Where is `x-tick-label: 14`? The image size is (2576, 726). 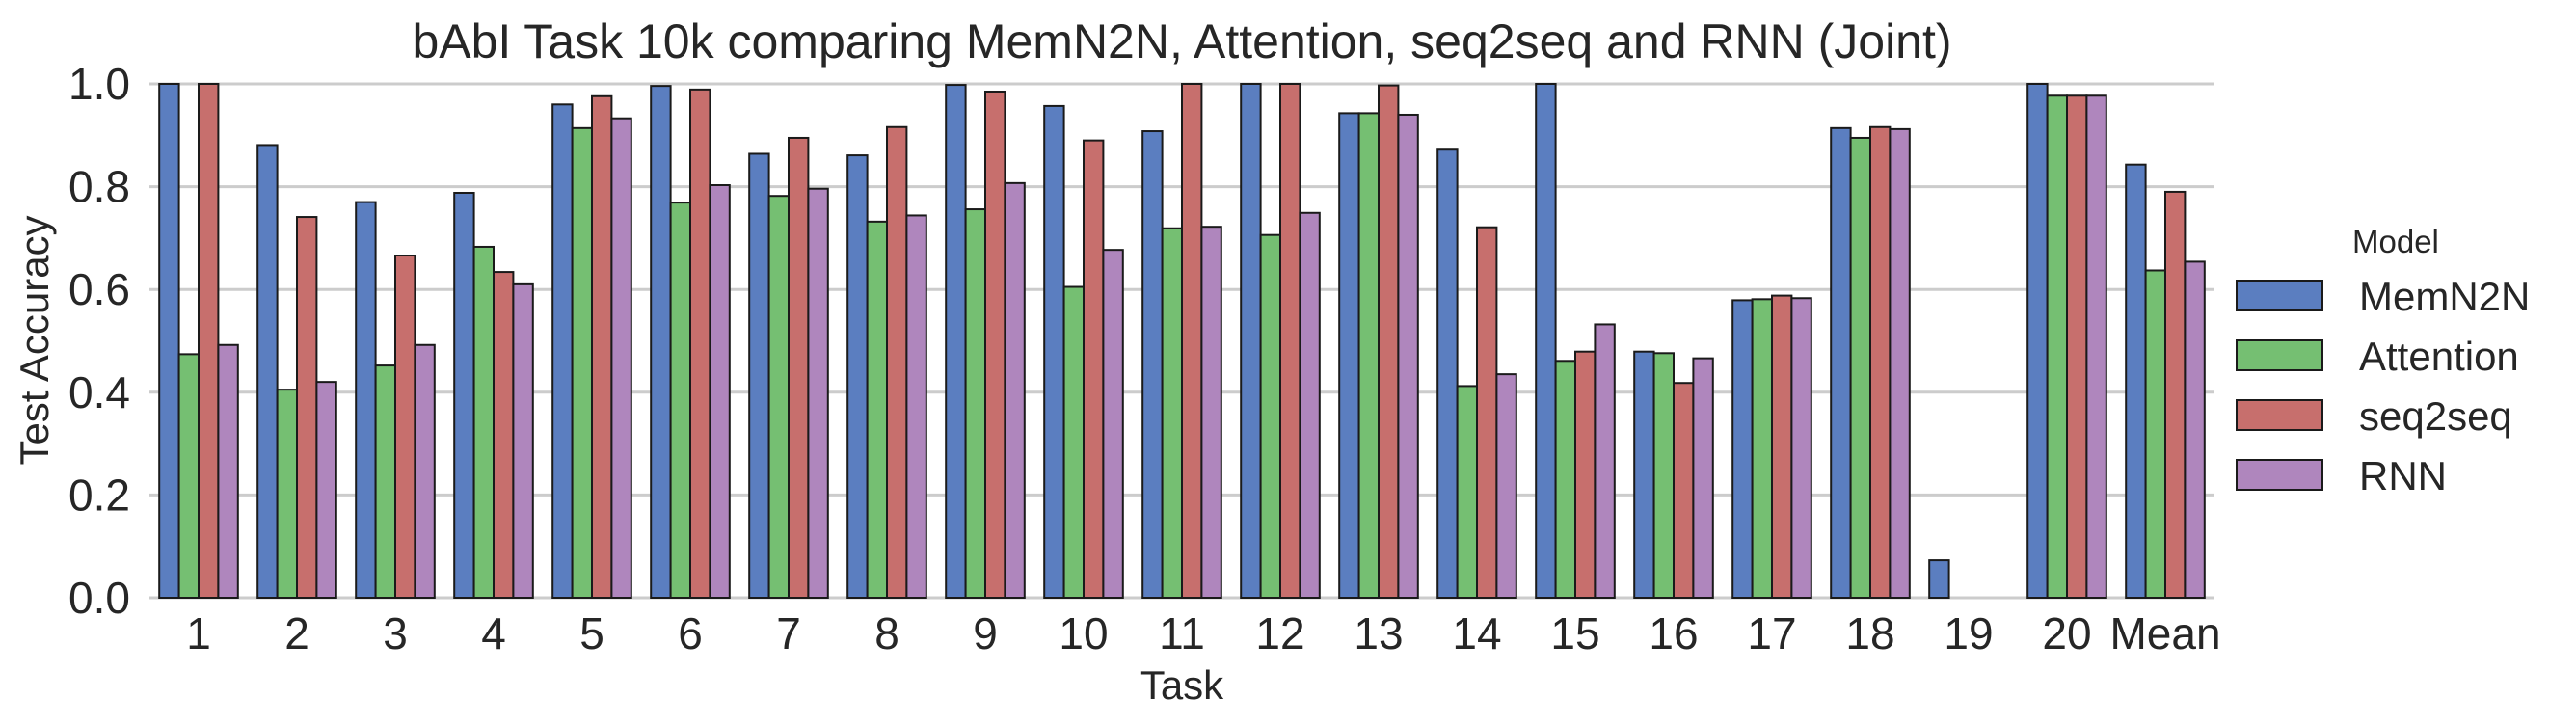 x-tick-label: 14 is located at coordinates (1477, 633).